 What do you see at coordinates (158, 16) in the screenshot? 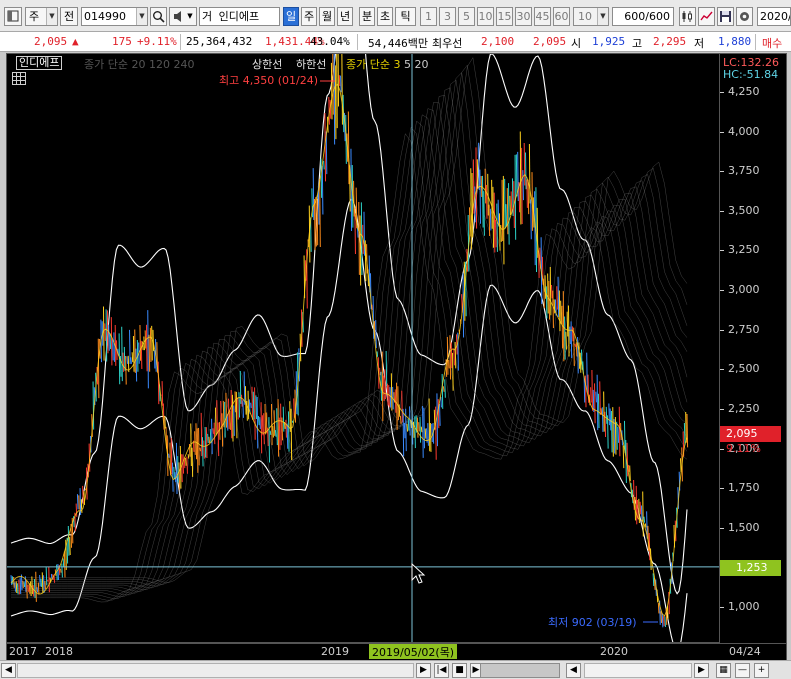
I see `search-button` at bounding box center [158, 16].